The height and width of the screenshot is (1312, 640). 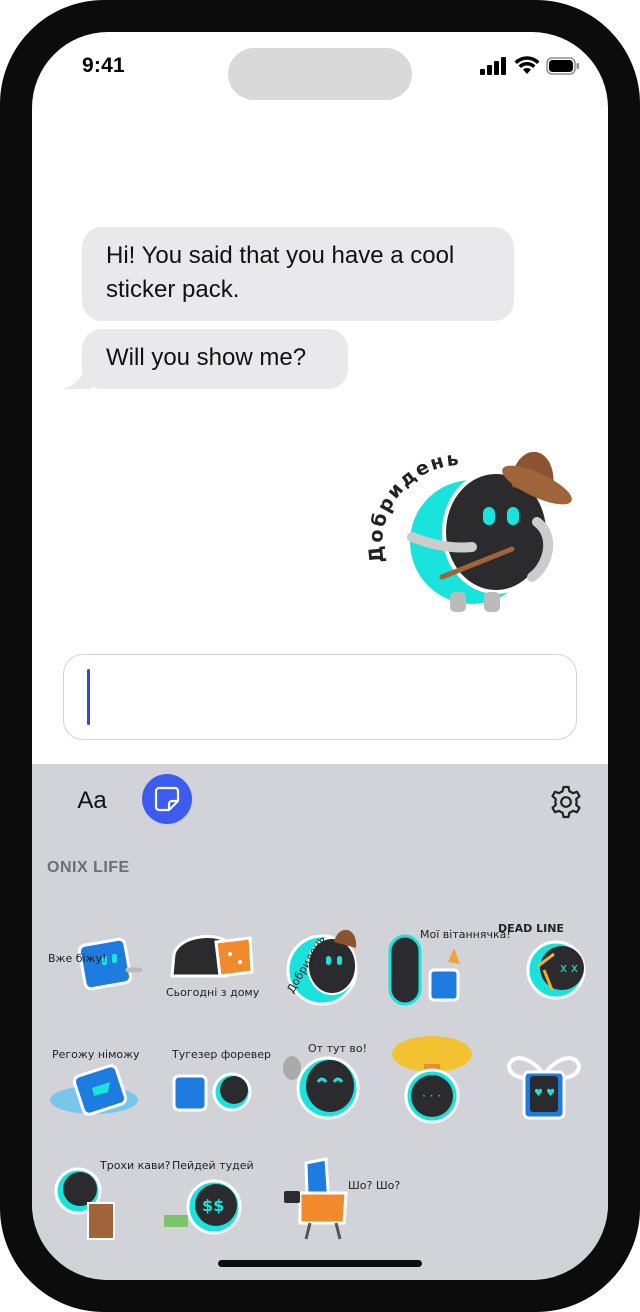 What do you see at coordinates (77, 958) in the screenshot?
I see `sticker-caption: Вже біжу!` at bounding box center [77, 958].